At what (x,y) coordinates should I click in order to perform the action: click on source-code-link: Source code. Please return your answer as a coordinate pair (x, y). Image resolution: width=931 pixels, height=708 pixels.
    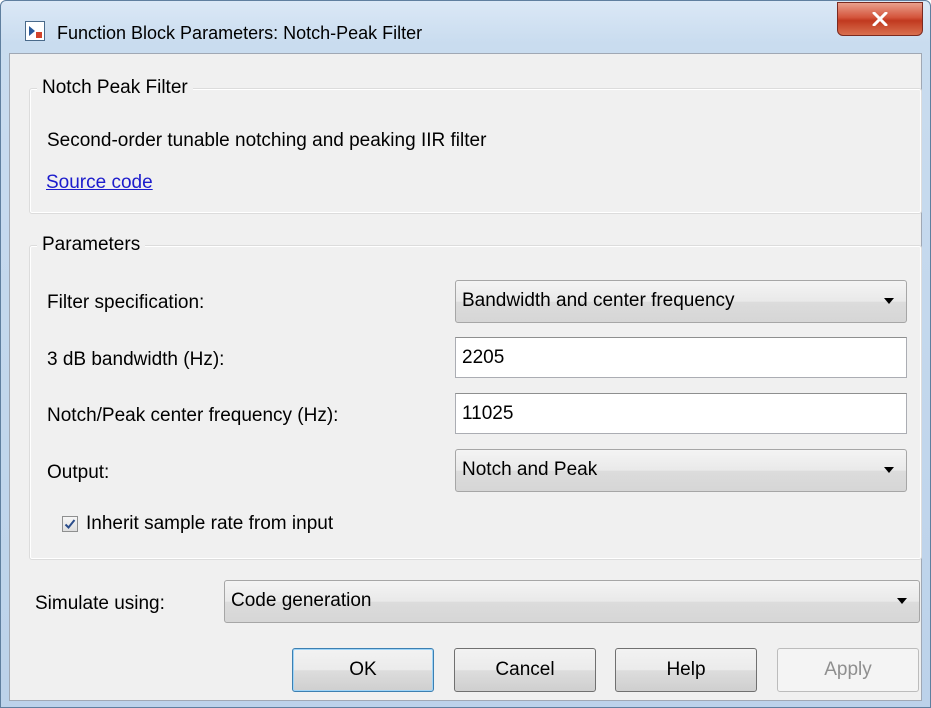
    Looking at the image, I should click on (99, 183).